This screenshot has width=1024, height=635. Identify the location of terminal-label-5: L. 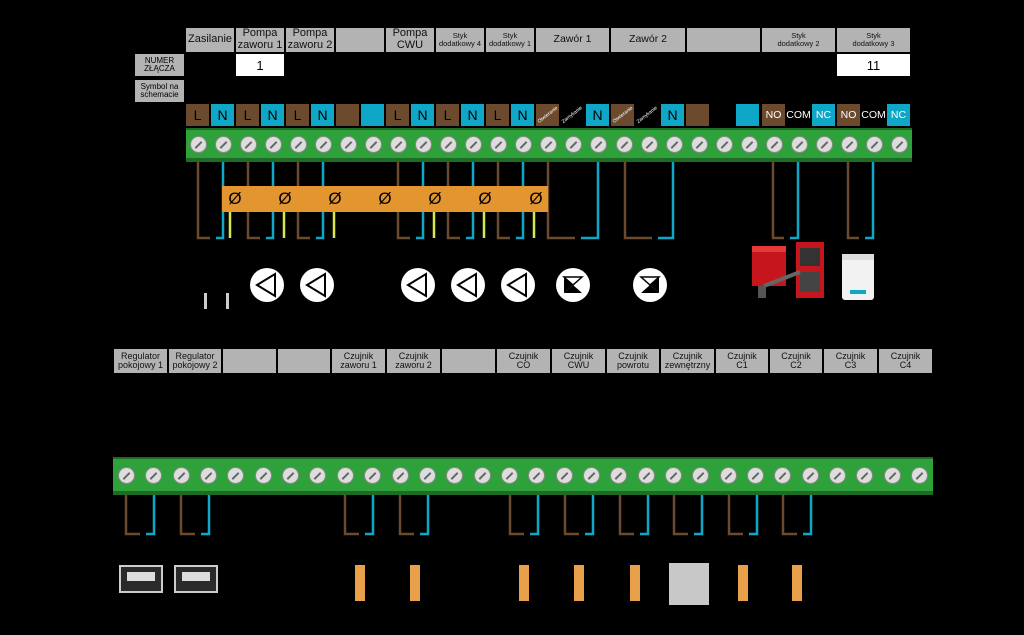
(297, 115).